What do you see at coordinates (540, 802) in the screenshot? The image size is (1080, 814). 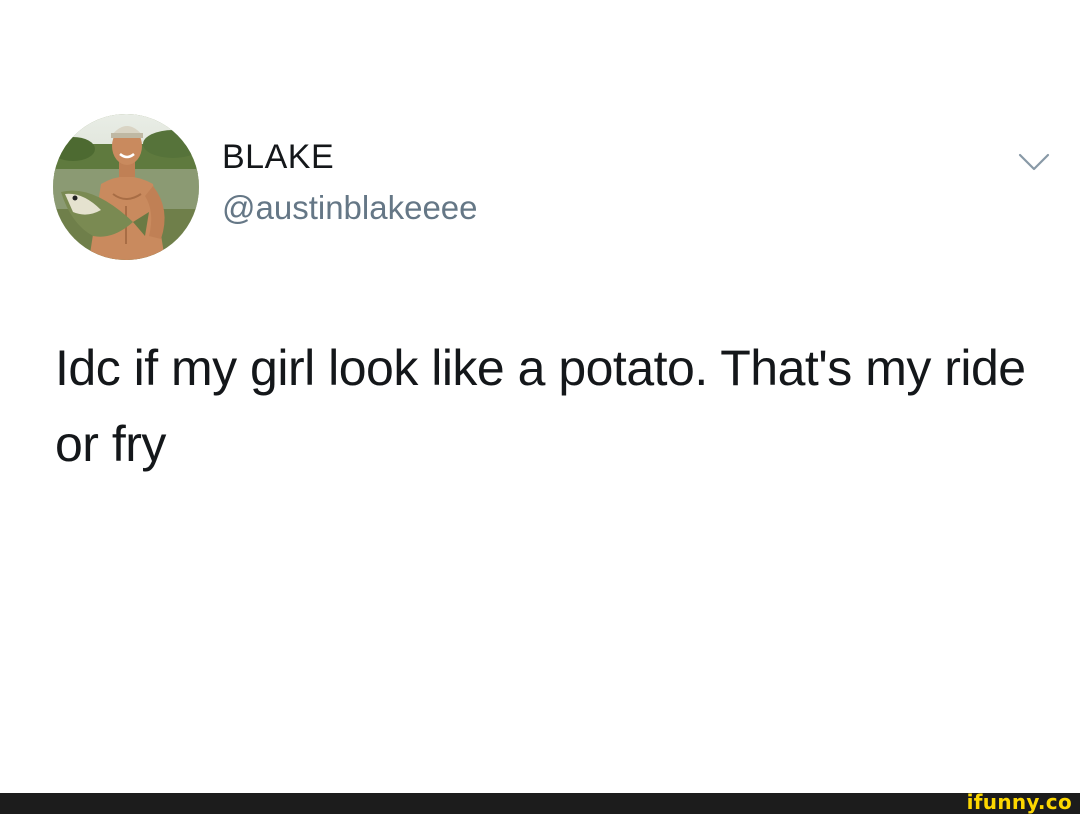 I see `watermark-bar: ifunny.co` at bounding box center [540, 802].